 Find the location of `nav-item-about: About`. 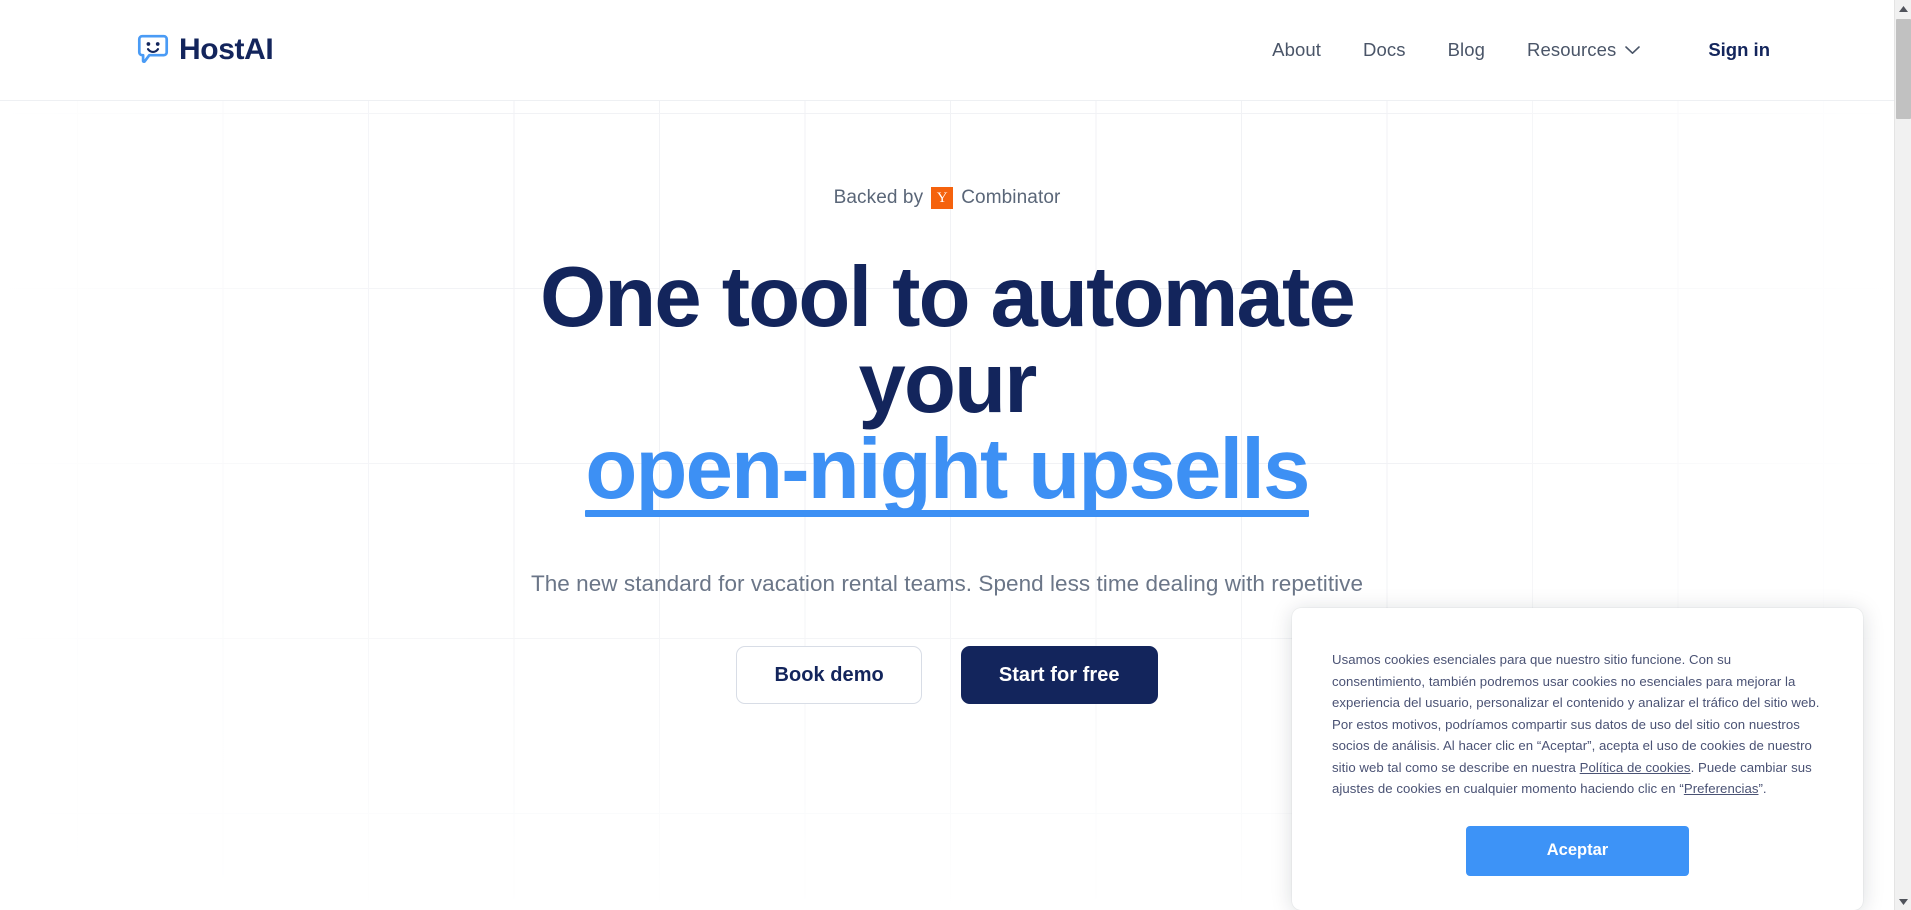

nav-item-about: About is located at coordinates (1296, 50).